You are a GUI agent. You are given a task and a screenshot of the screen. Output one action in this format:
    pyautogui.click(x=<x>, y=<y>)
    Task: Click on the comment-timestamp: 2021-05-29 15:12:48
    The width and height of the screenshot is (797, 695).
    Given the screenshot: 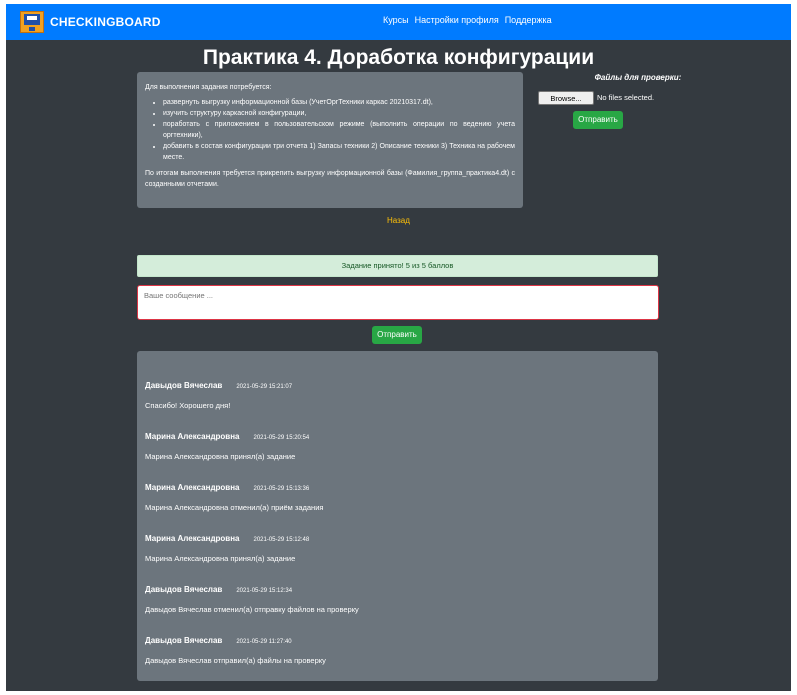 What is the action you would take?
    pyautogui.click(x=281, y=540)
    